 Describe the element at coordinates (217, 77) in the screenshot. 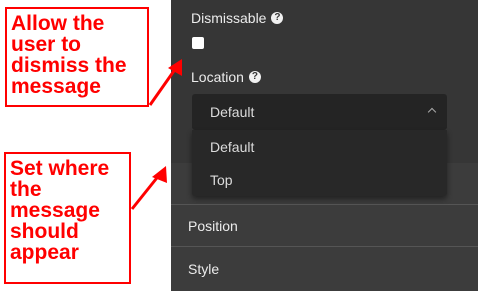

I see `location-label: Location` at that location.